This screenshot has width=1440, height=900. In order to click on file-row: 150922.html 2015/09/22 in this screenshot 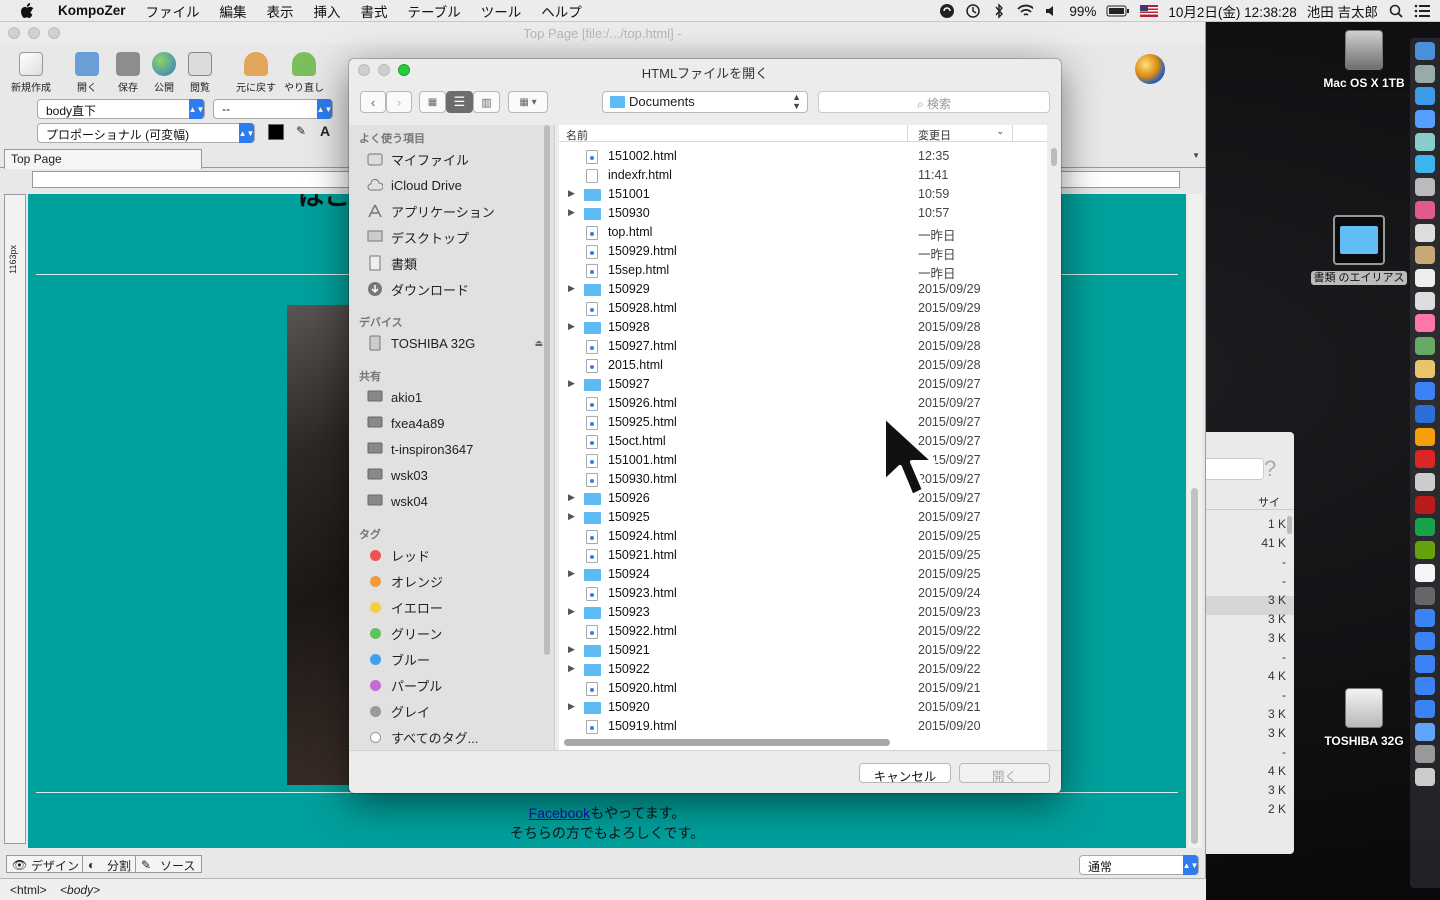, I will do `click(803, 631)`.